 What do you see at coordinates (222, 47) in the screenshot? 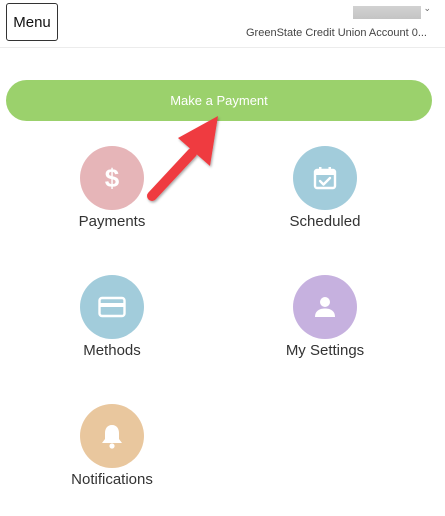
I see `header-divider` at bounding box center [222, 47].